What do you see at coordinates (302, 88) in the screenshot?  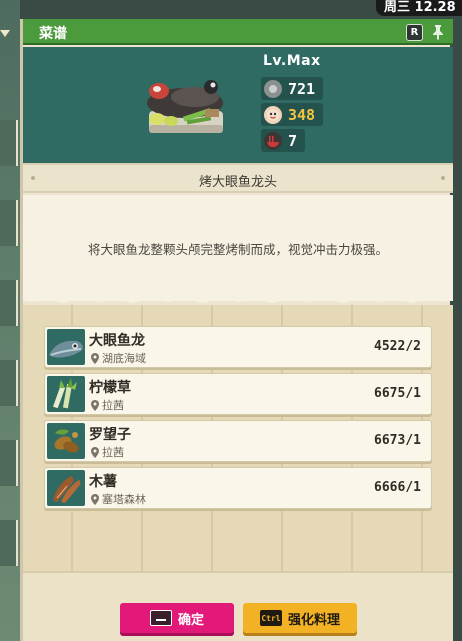 I see `price-value: 721` at bounding box center [302, 88].